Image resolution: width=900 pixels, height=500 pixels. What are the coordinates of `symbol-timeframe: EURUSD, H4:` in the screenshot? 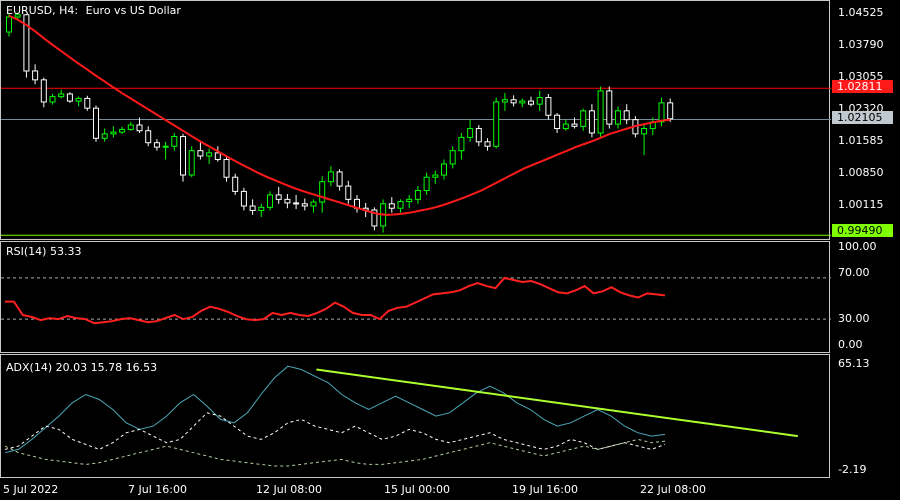 It's located at (42, 10).